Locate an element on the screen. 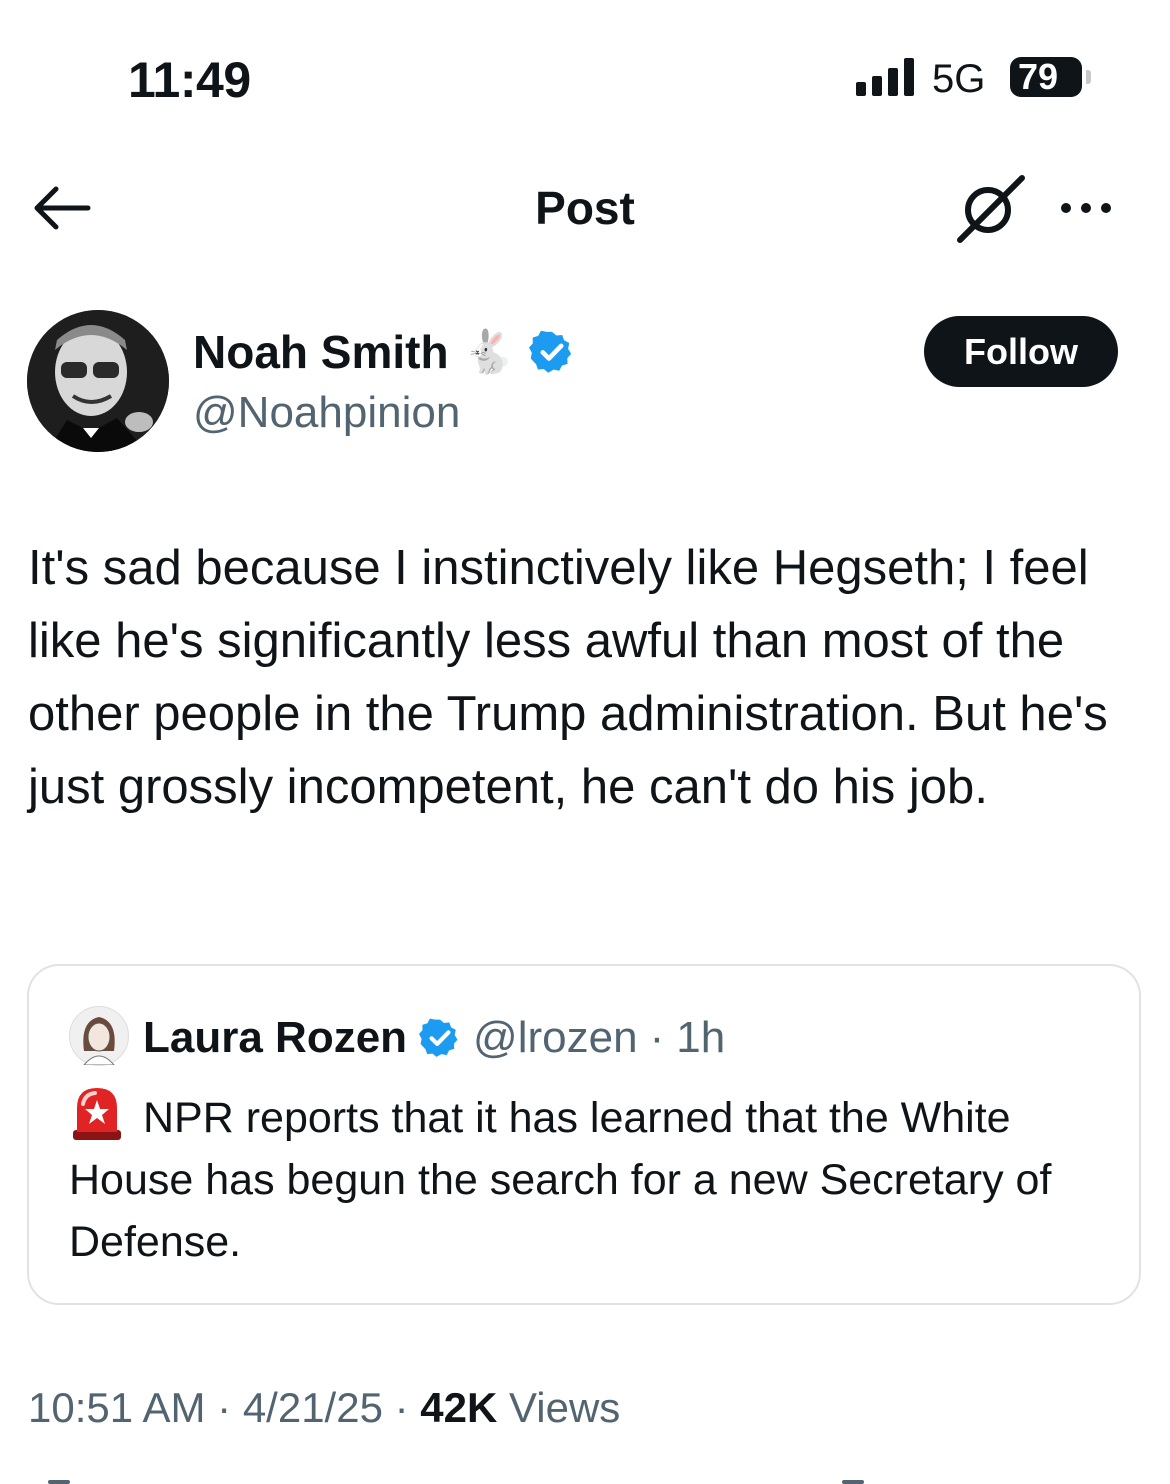  quoted-post-age: 1h is located at coordinates (701, 1037).